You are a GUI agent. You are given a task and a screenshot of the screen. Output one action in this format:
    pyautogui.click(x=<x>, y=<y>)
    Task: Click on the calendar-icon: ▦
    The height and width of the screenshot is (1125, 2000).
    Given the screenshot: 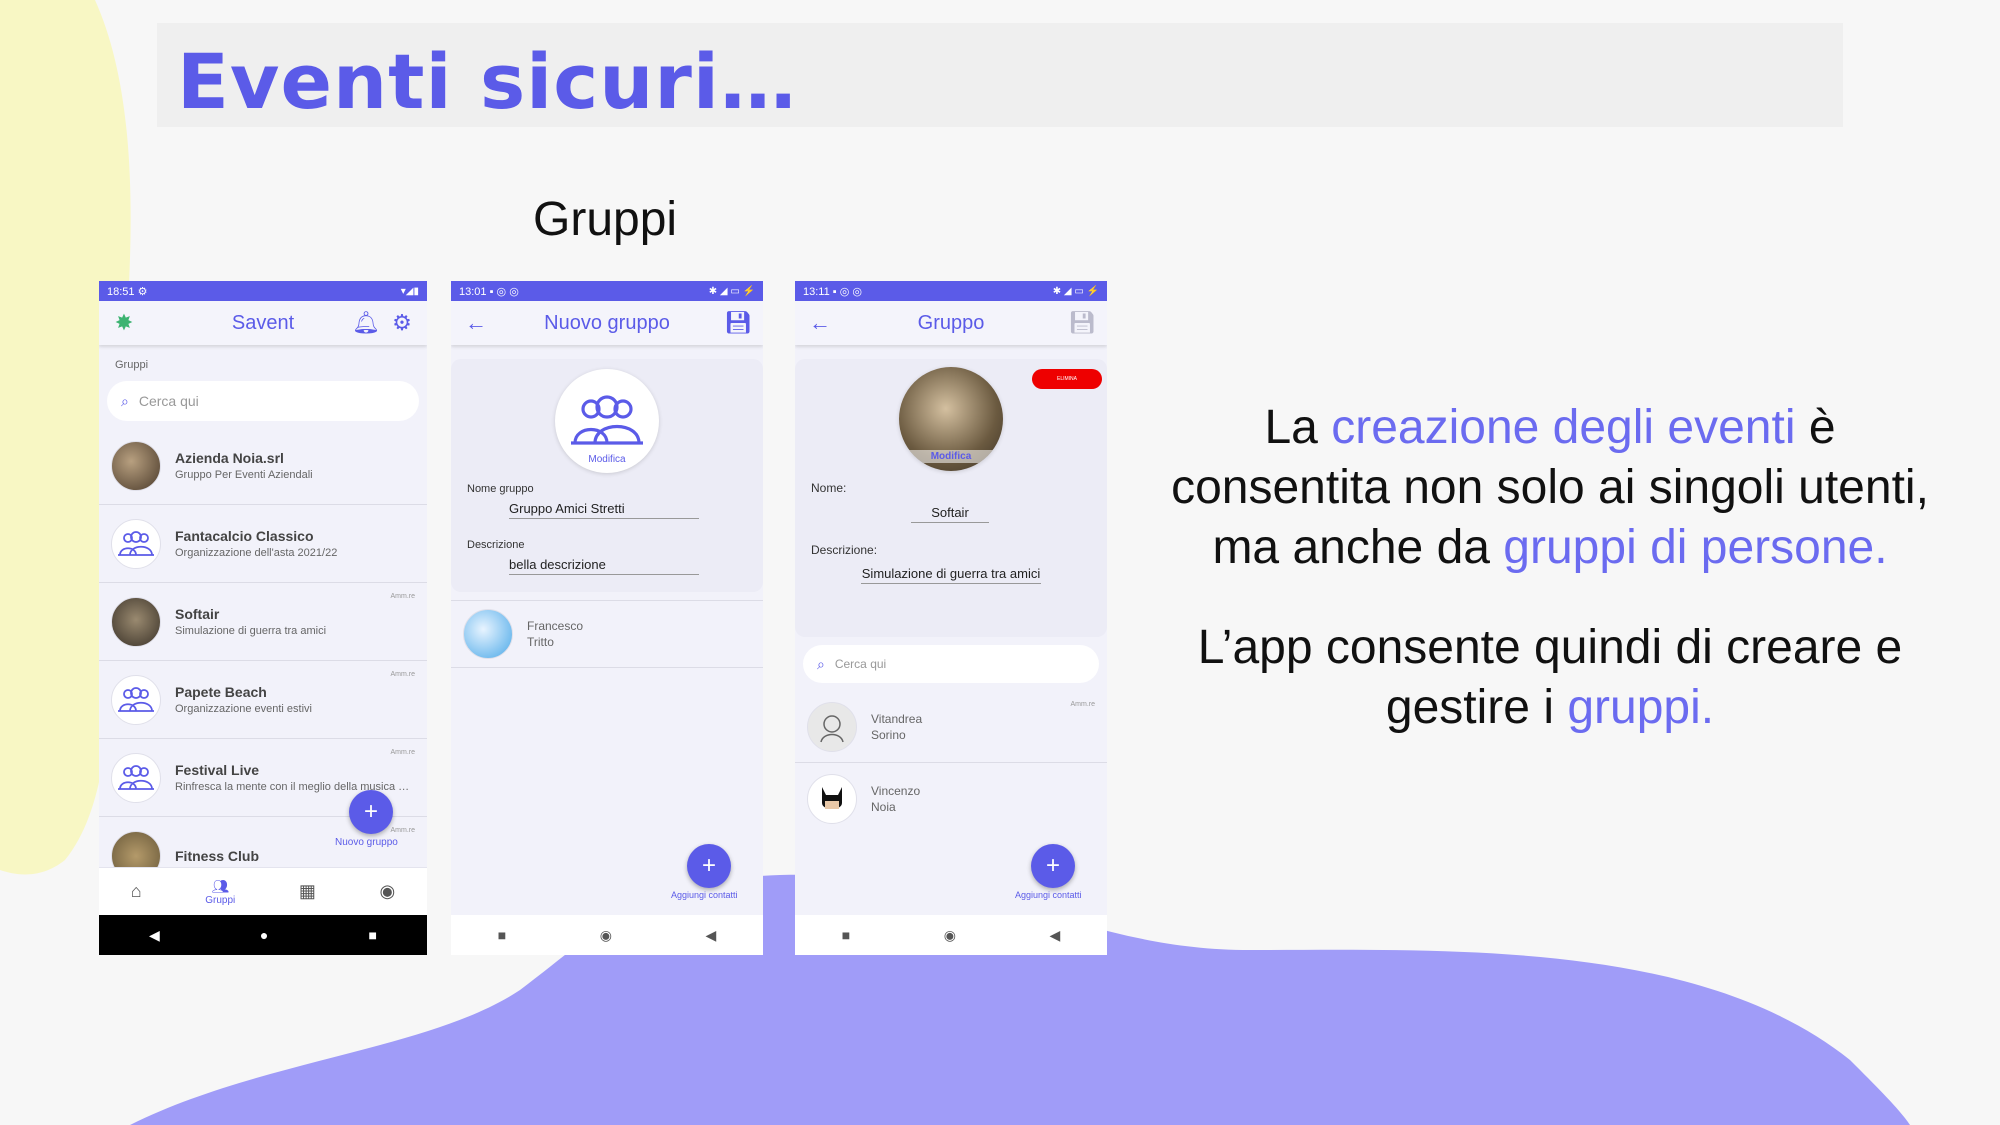 What is the action you would take?
    pyautogui.click(x=307, y=891)
    